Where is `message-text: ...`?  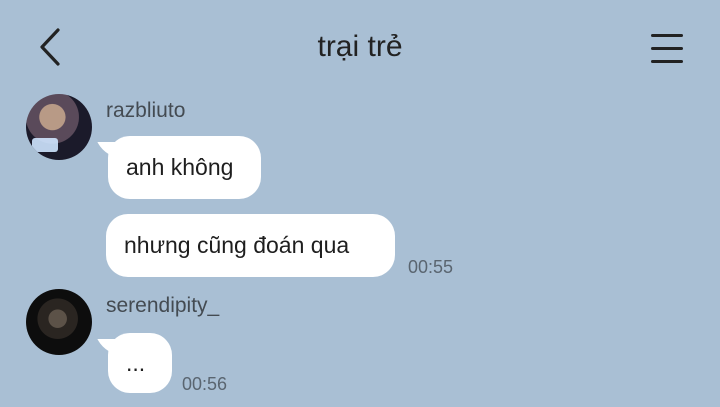 message-text: ... is located at coordinates (136, 362).